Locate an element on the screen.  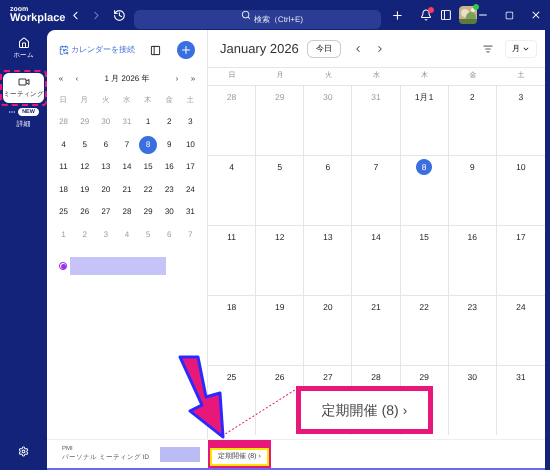
month-label: 1 月 2026 年 is located at coordinates (127, 79).